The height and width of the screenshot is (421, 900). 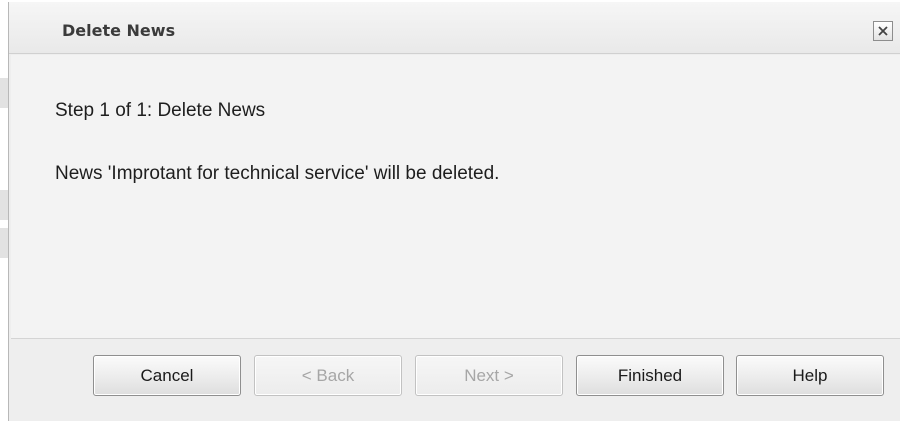 What do you see at coordinates (119, 30) in the screenshot?
I see `dialog-title: Delete News` at bounding box center [119, 30].